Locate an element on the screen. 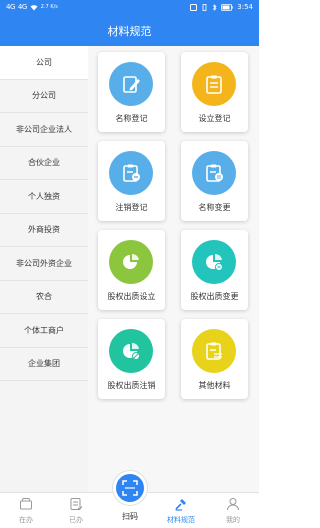 Image resolution: width=320 pixels, height=528 pixels. cancellation-registration-icon is located at coordinates (131, 173).